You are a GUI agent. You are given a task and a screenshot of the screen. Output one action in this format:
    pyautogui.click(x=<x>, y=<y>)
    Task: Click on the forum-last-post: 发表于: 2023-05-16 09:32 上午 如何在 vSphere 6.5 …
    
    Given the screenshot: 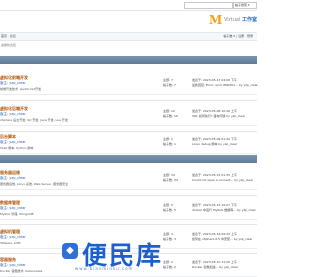 What is the action you would take?
    pyautogui.click(x=222, y=237)
    